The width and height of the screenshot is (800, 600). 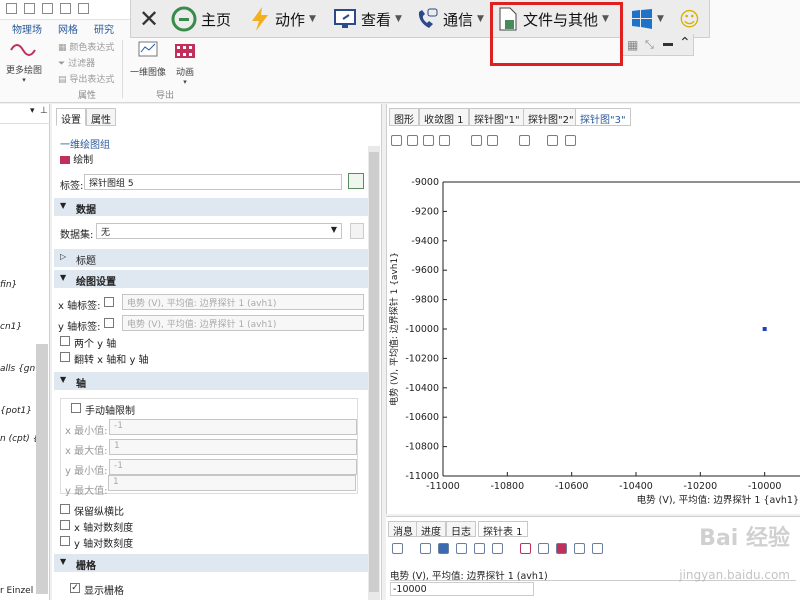 What do you see at coordinates (185, 63) in the screenshot?
I see `animation-button: 动画 ▾` at bounding box center [185, 63].